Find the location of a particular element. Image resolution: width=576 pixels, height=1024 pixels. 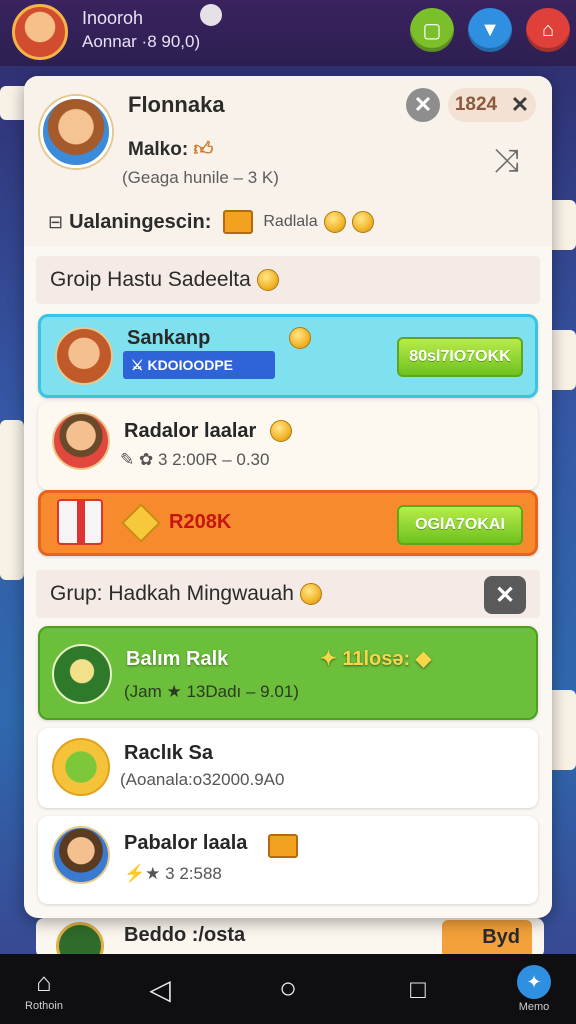

thumb-icon: 👍︎ is located at coordinates (203, 149).